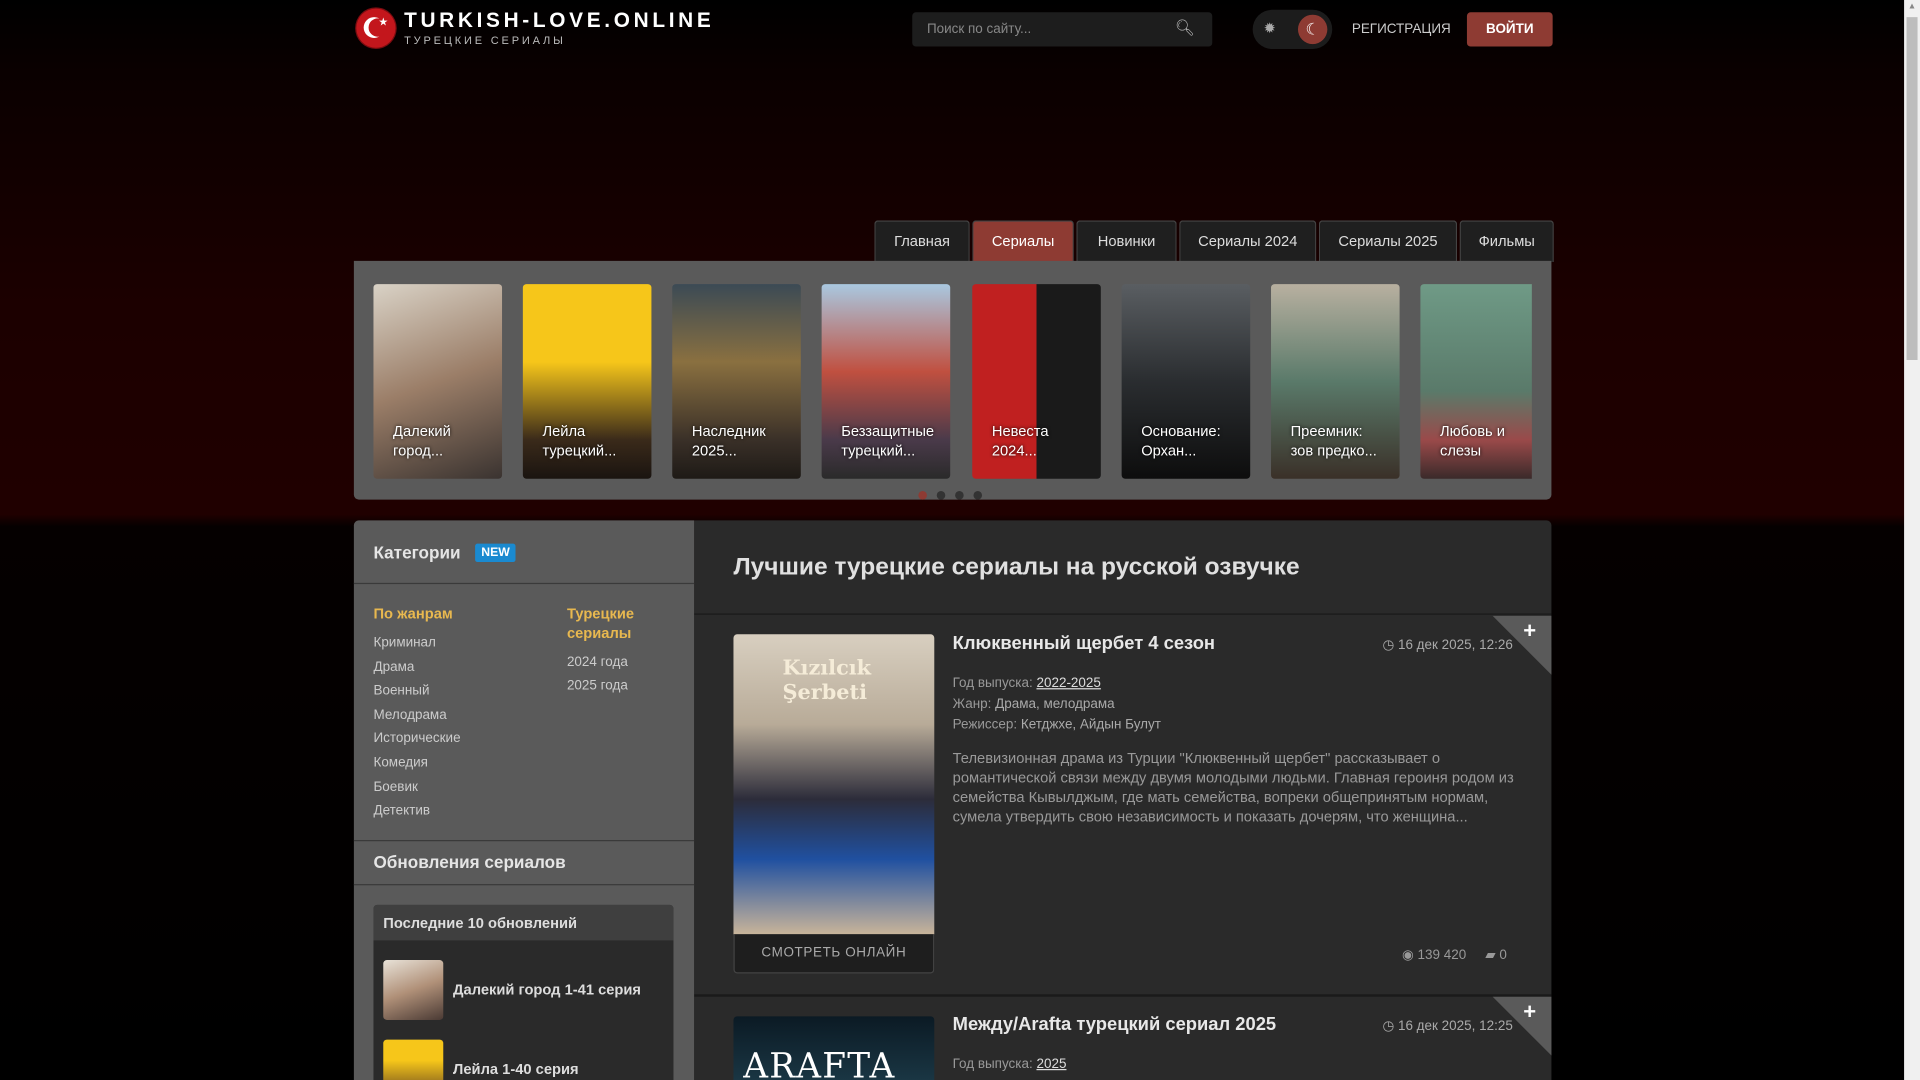 This screenshot has width=1920, height=1080. Describe the element at coordinates (523, 922) in the screenshot. I see `last-updates-title: Последние 10 обновлений` at that location.